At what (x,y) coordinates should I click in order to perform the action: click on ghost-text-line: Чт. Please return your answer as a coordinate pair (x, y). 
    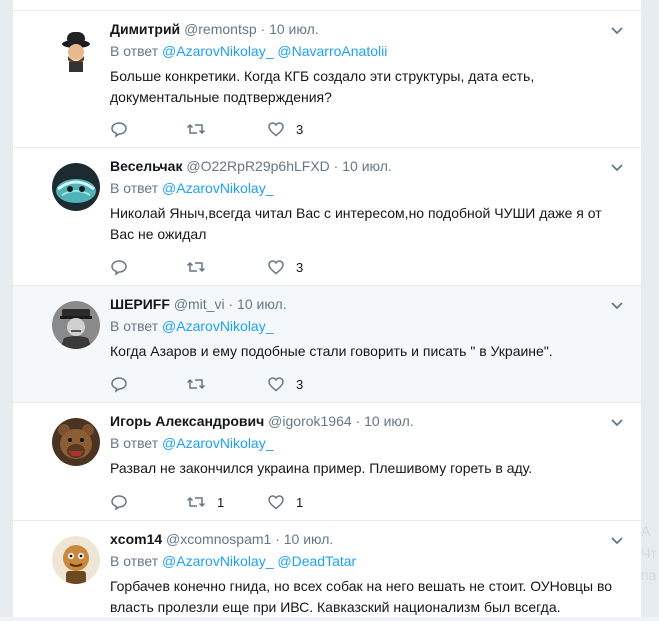
    Looking at the image, I should click on (649, 553).